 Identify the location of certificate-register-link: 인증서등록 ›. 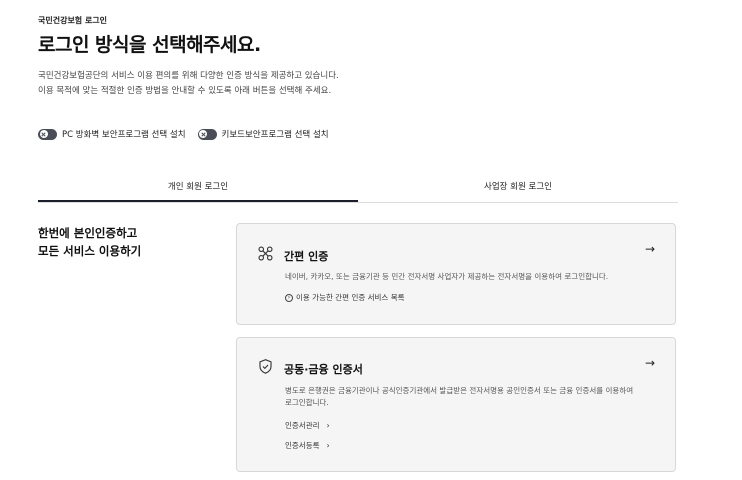
(307, 445).